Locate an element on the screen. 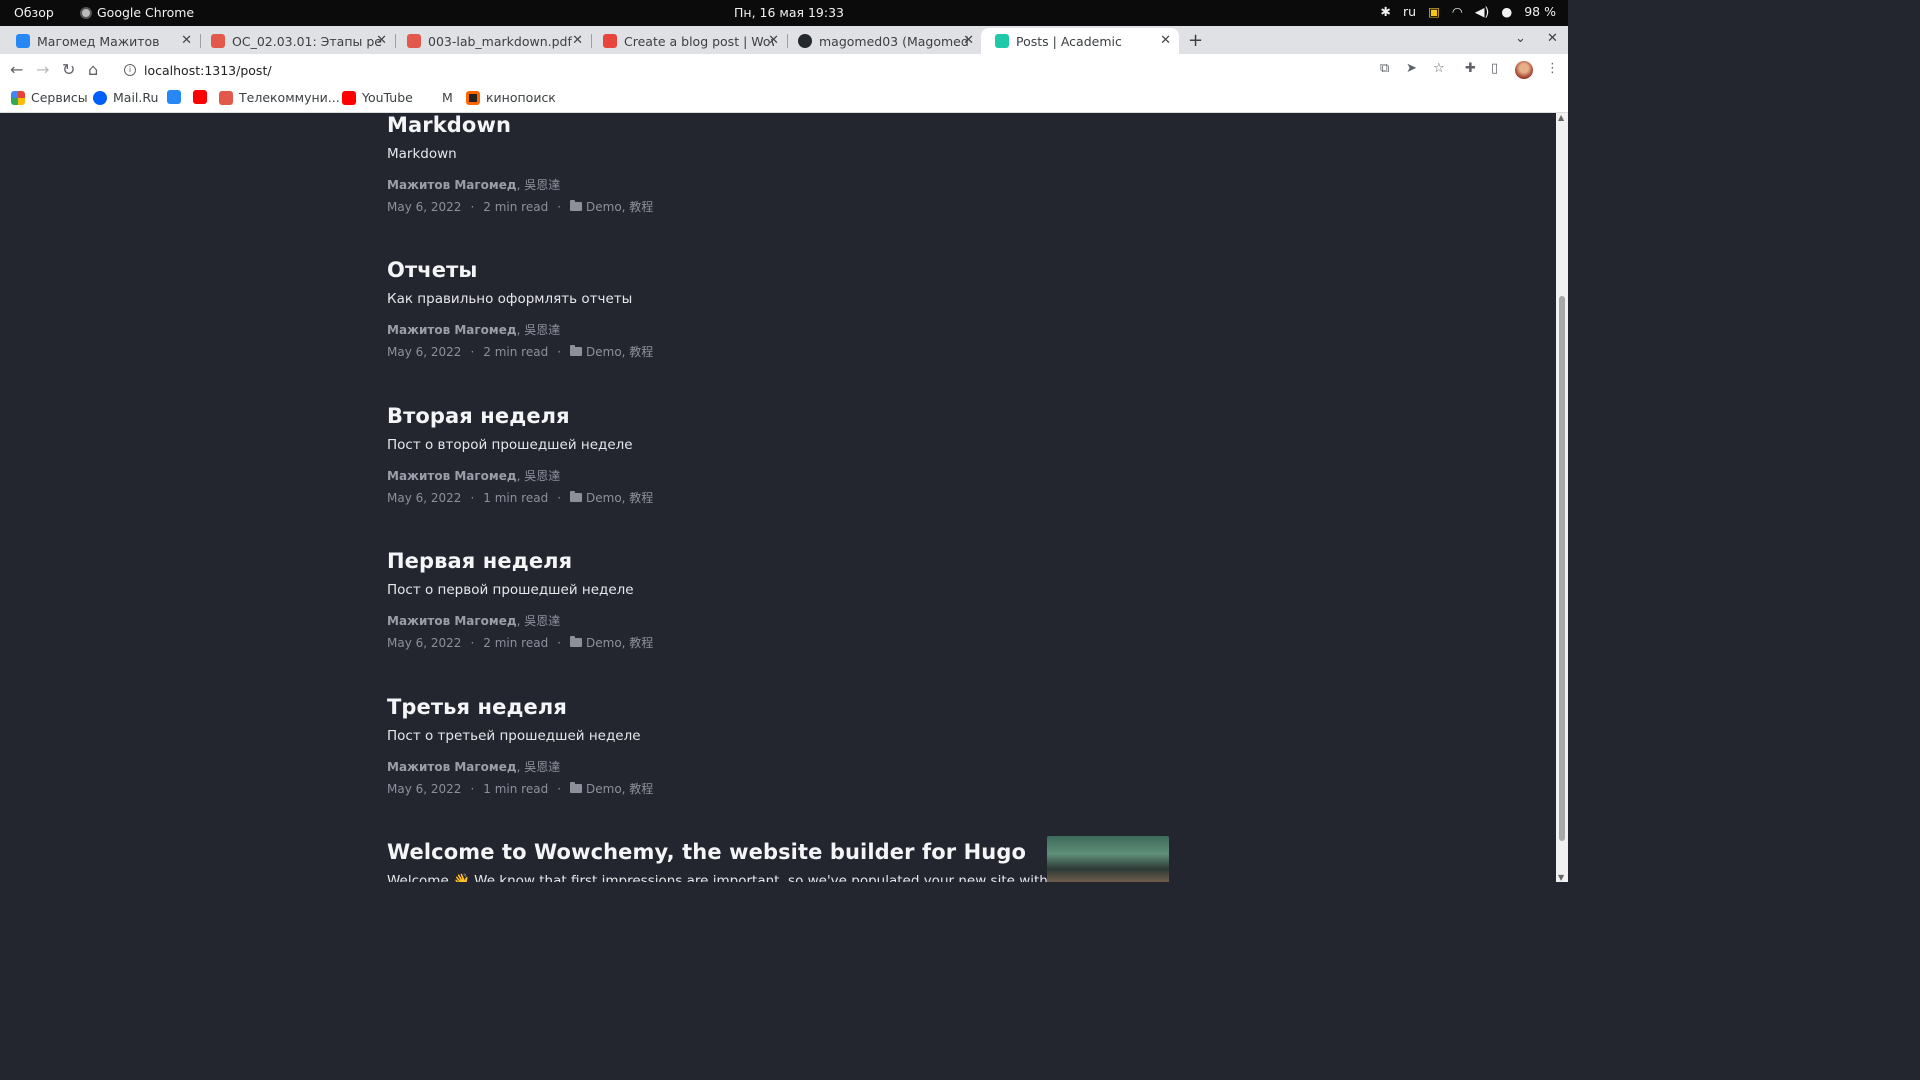 The image size is (1920, 1080). tab-title: Магомед Мажитов is located at coordinates (98, 41).